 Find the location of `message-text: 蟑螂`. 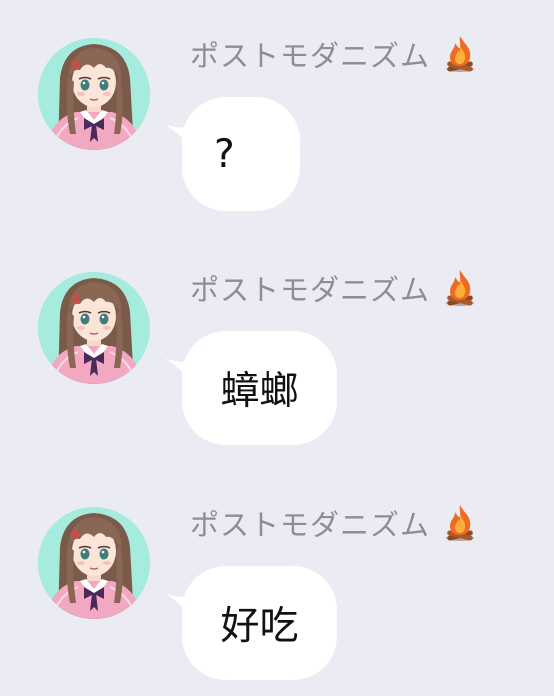

message-text: 蟑螂 is located at coordinates (259, 391).